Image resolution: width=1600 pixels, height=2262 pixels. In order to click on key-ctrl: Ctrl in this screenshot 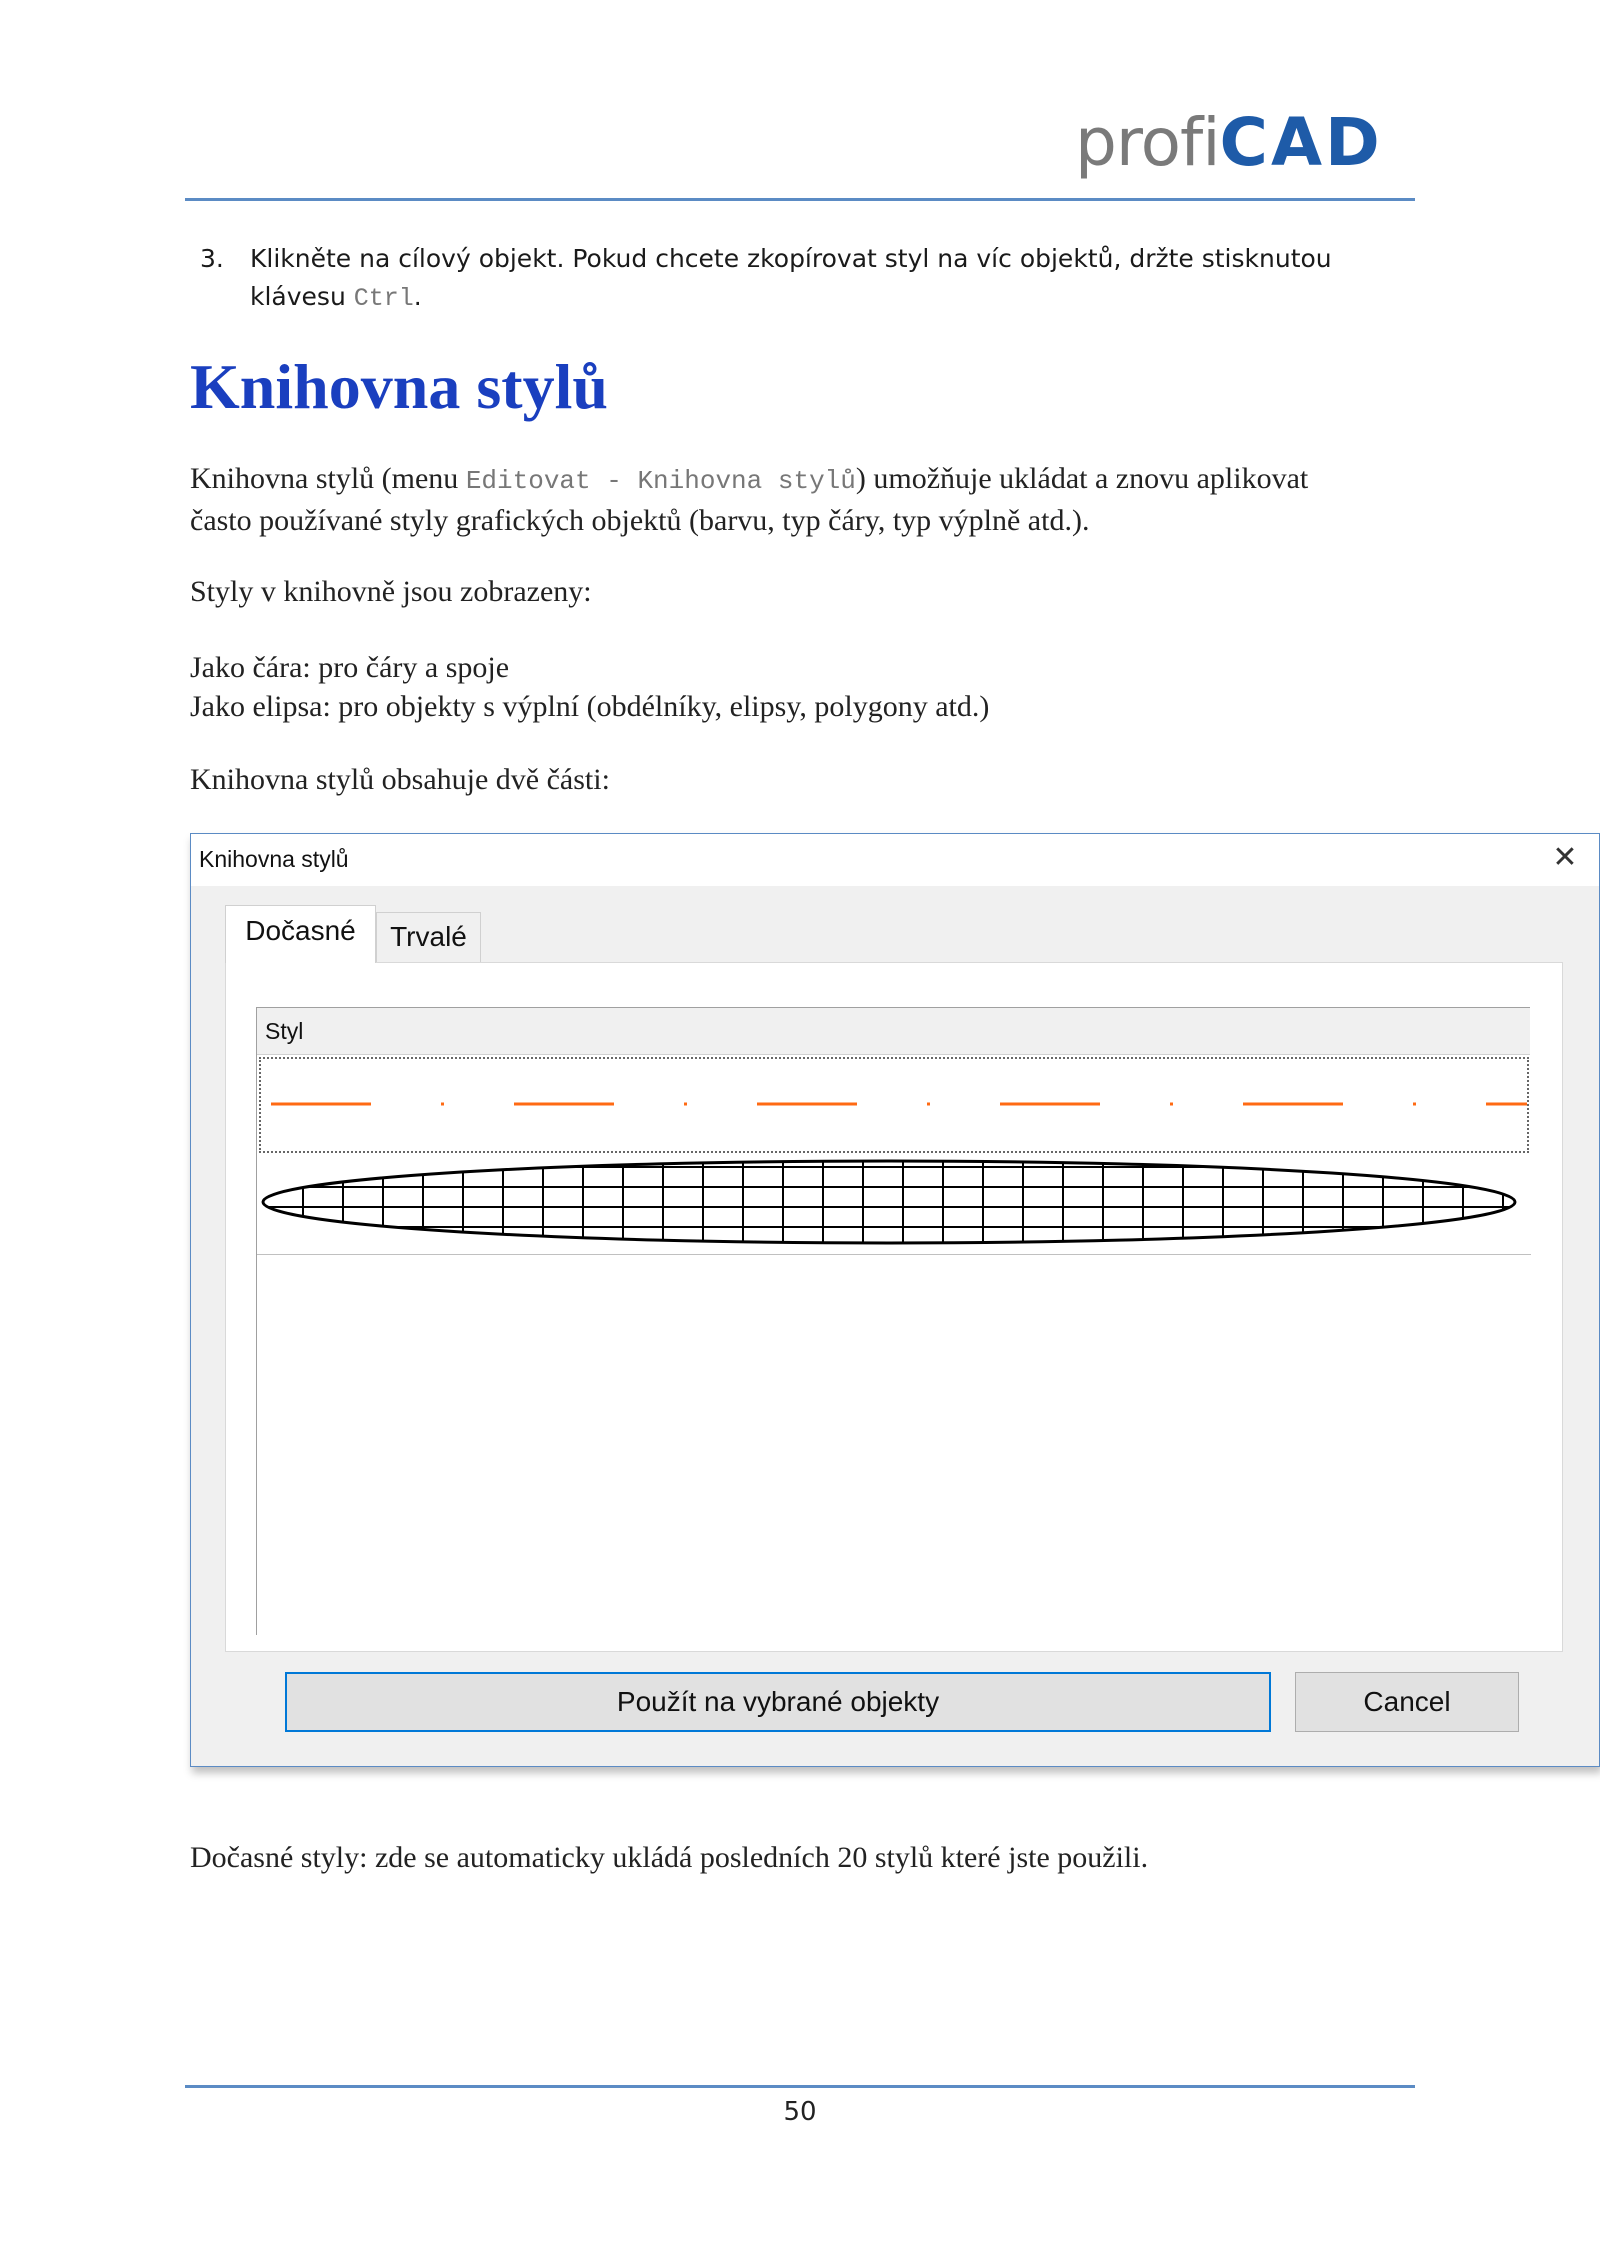, I will do `click(383, 298)`.